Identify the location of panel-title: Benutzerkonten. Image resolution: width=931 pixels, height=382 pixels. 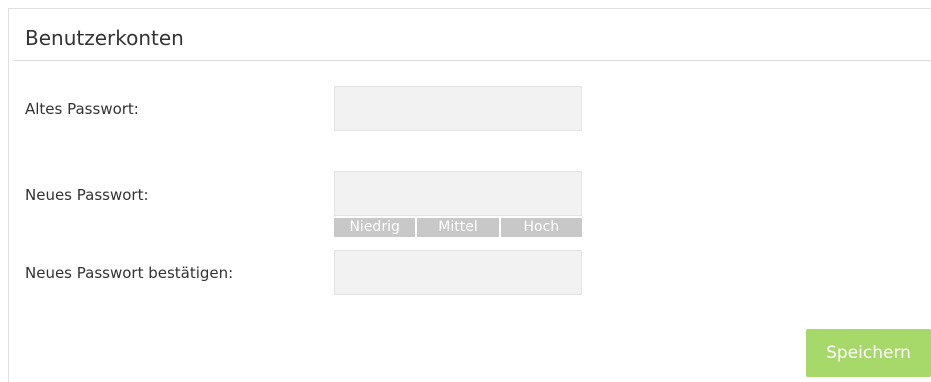
(104, 38).